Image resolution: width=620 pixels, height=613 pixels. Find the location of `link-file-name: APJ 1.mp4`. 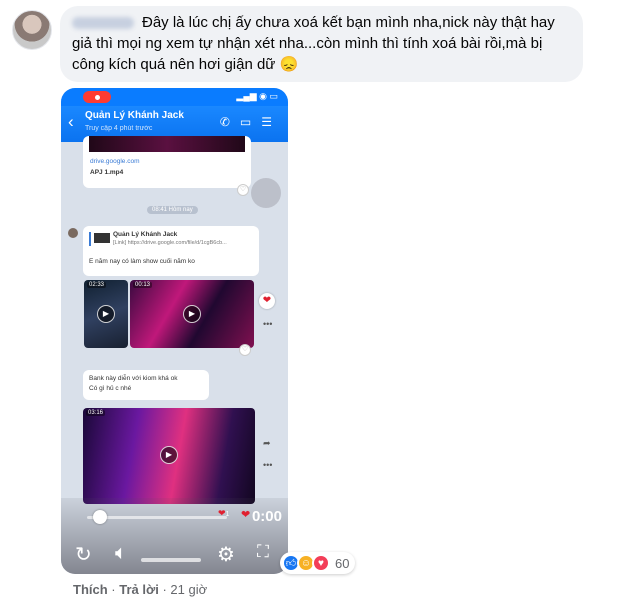

link-file-name: APJ 1.mp4 is located at coordinates (107, 172).